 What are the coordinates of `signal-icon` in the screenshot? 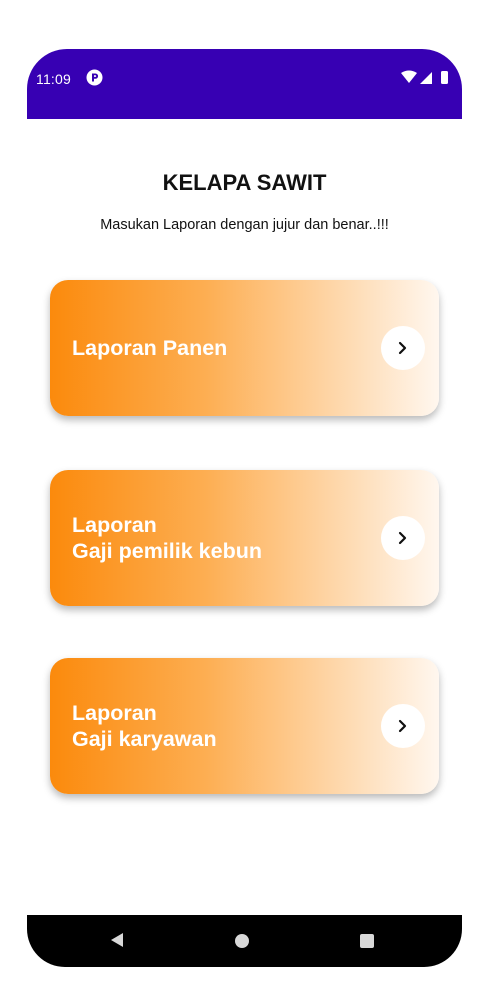 It's located at (426, 78).